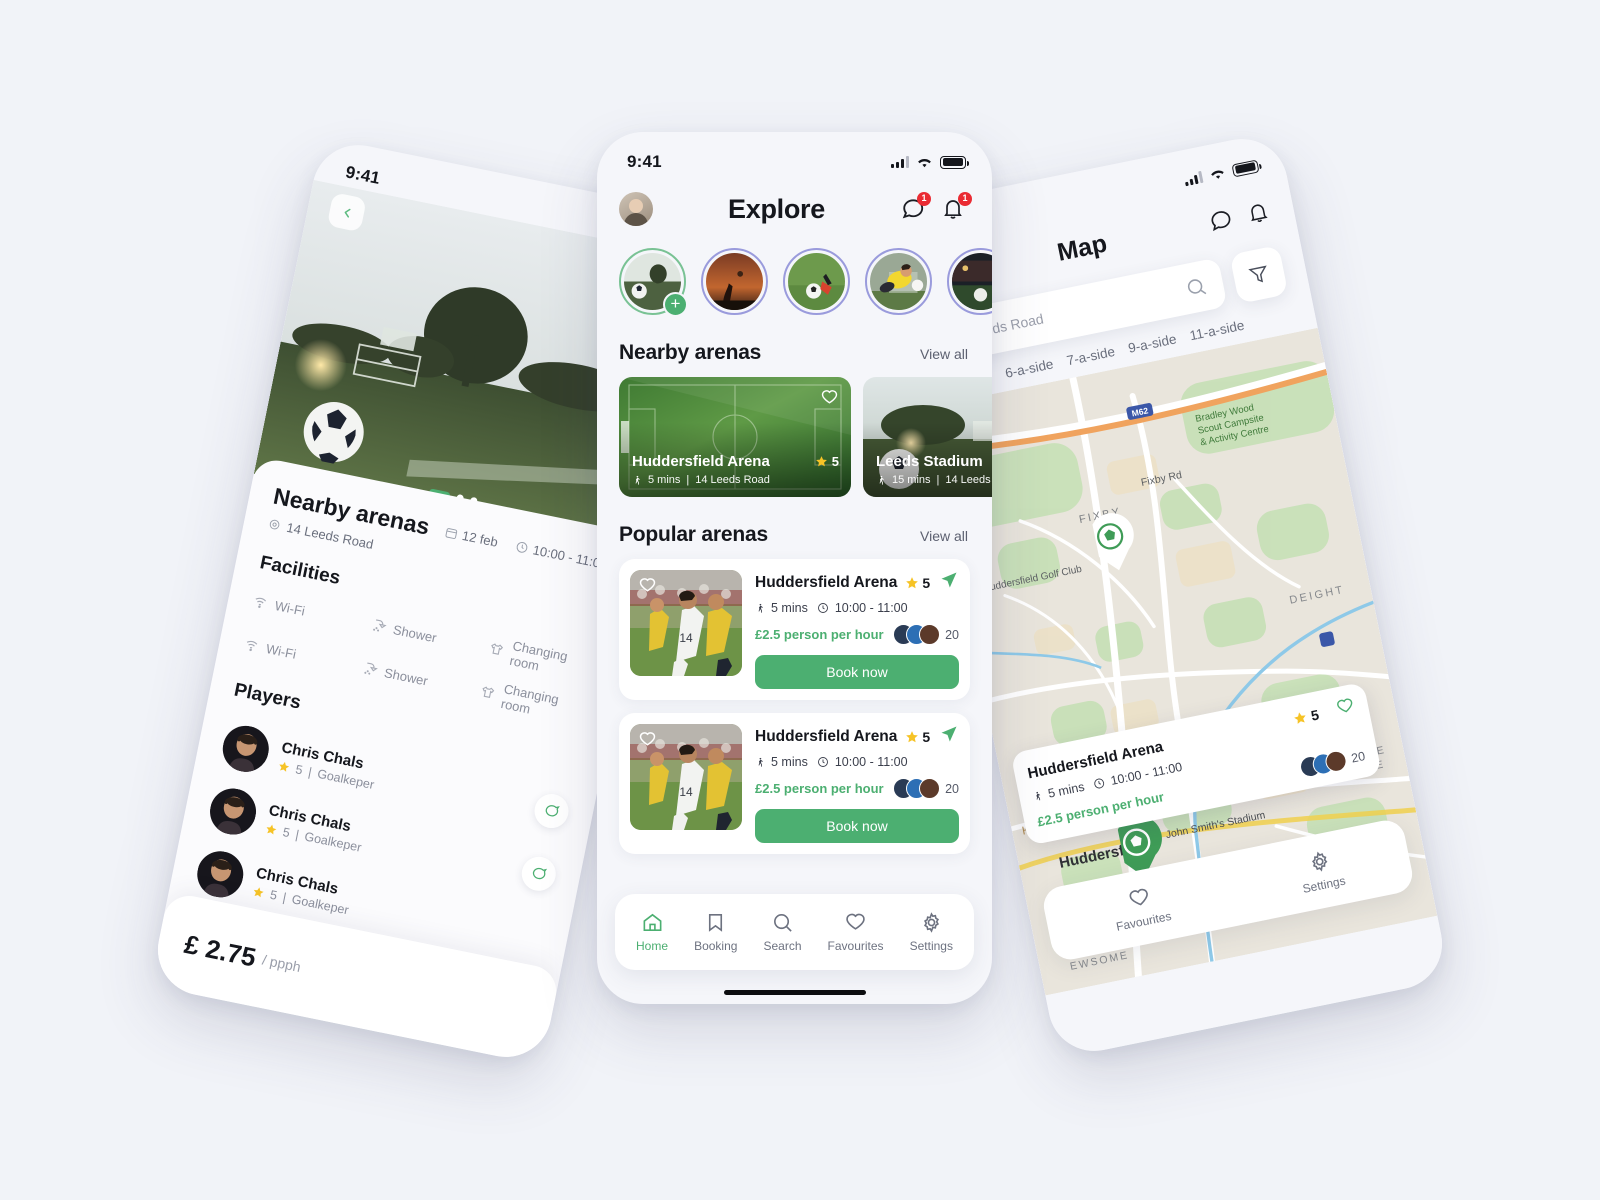  Describe the element at coordinates (956, 207) in the screenshot. I see `notifications-button: 1` at that location.